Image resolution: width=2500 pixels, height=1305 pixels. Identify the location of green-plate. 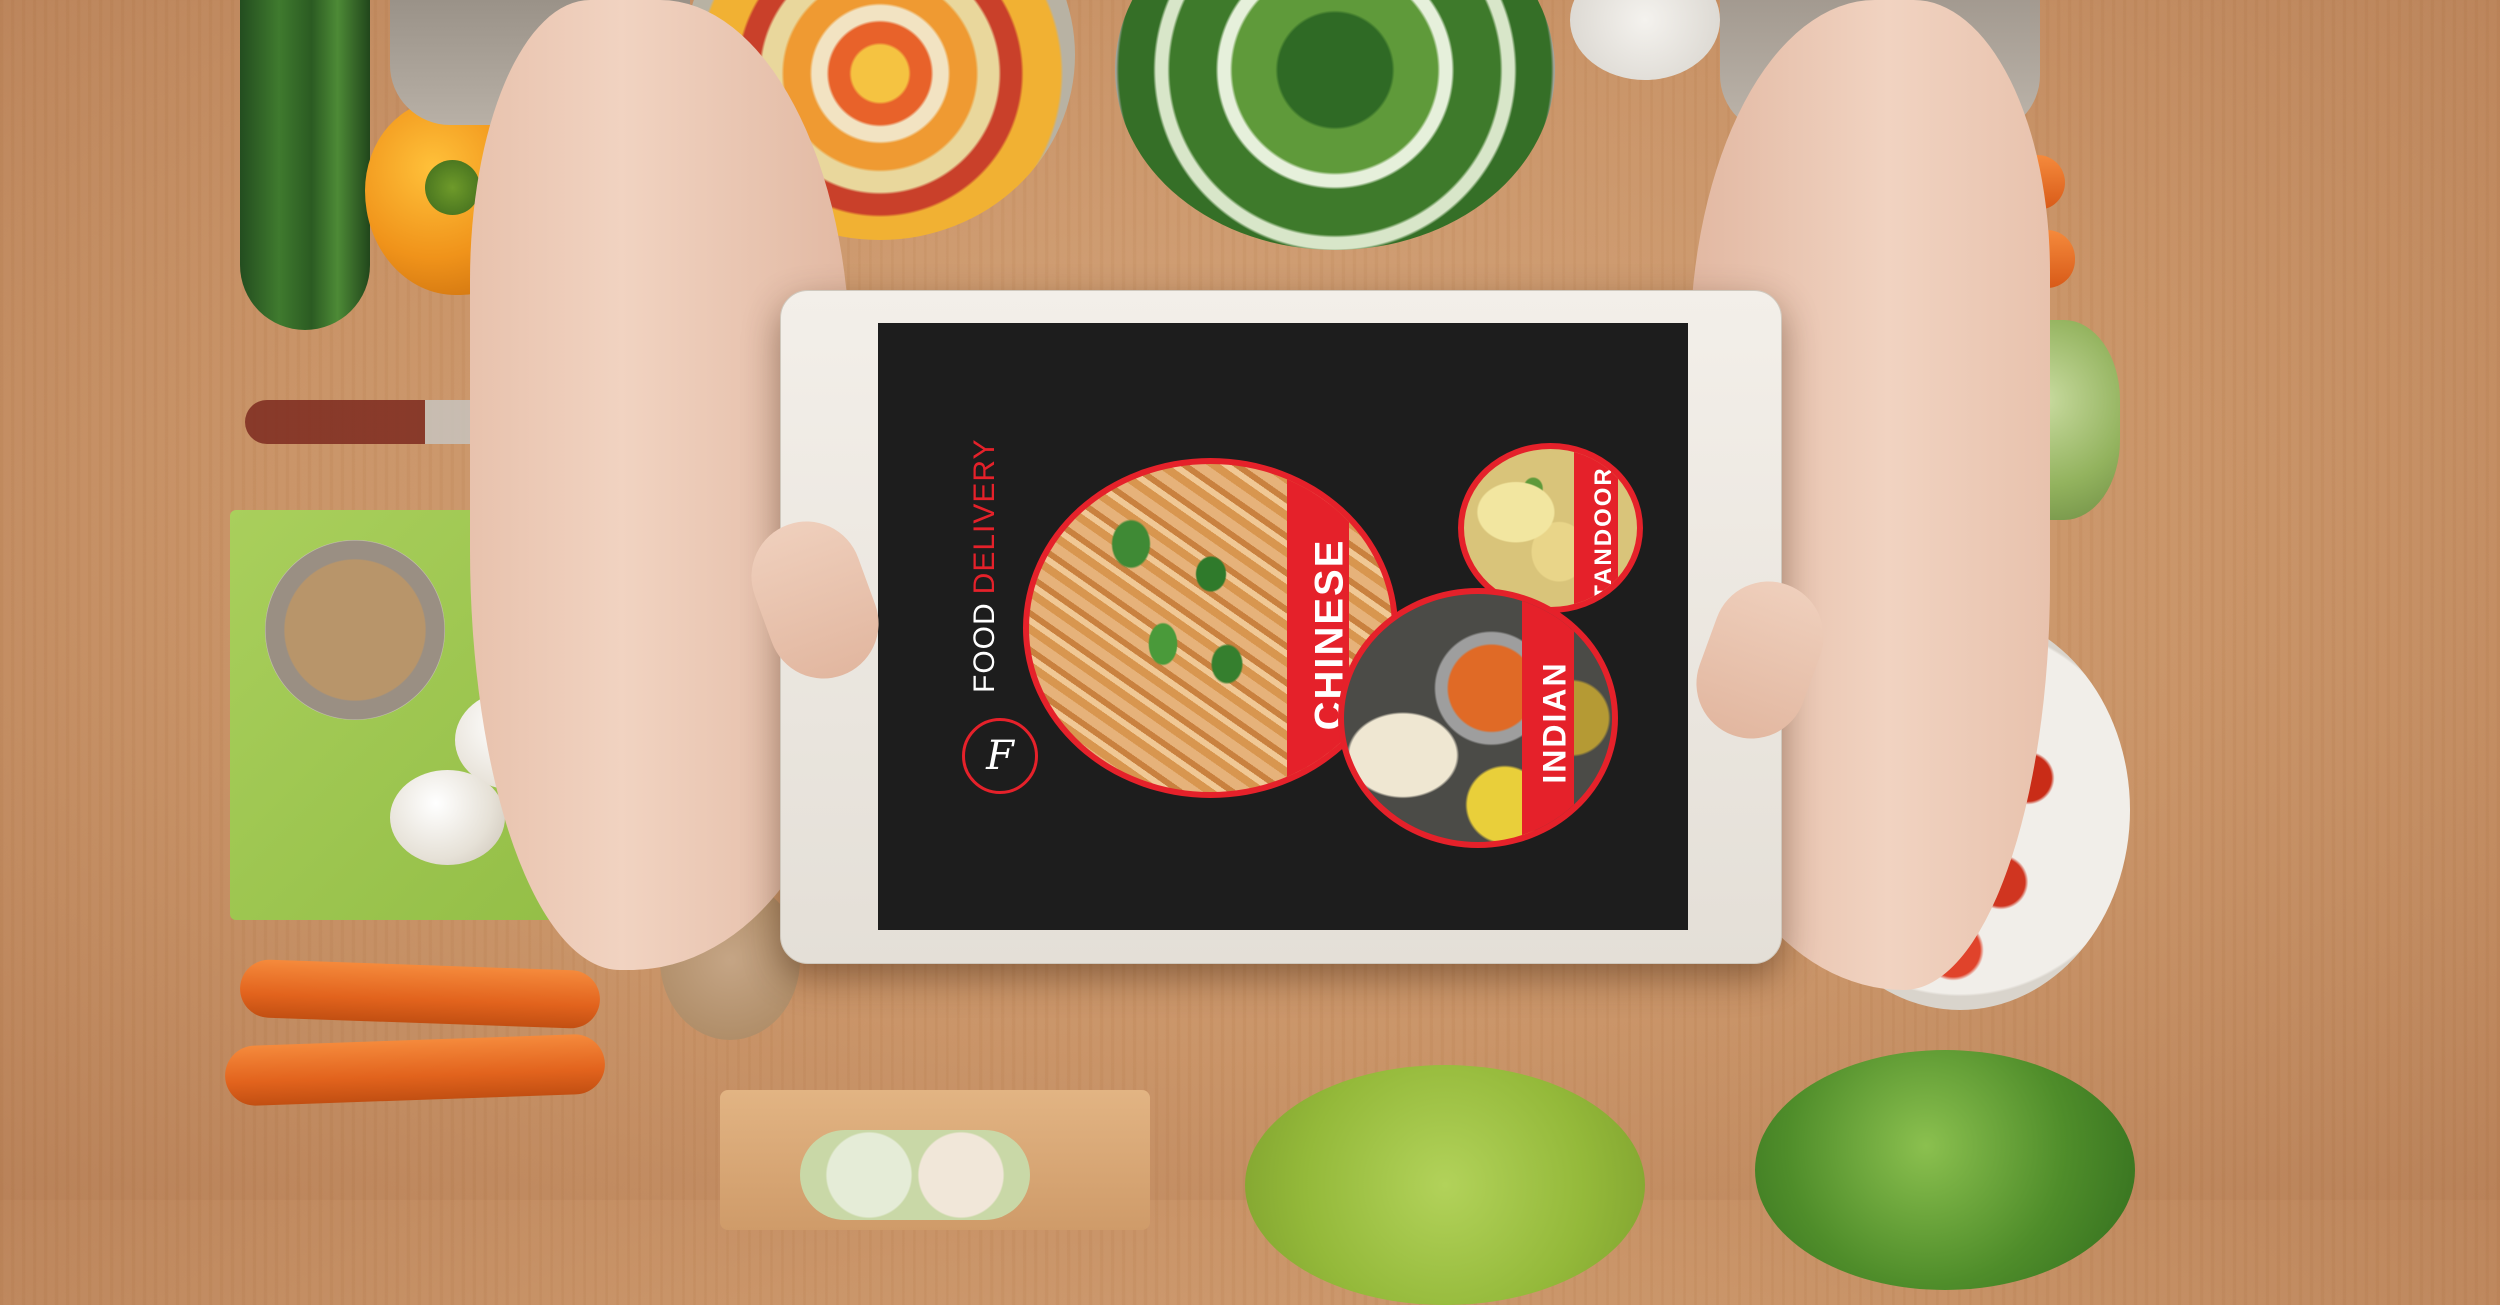
(1445, 1185).